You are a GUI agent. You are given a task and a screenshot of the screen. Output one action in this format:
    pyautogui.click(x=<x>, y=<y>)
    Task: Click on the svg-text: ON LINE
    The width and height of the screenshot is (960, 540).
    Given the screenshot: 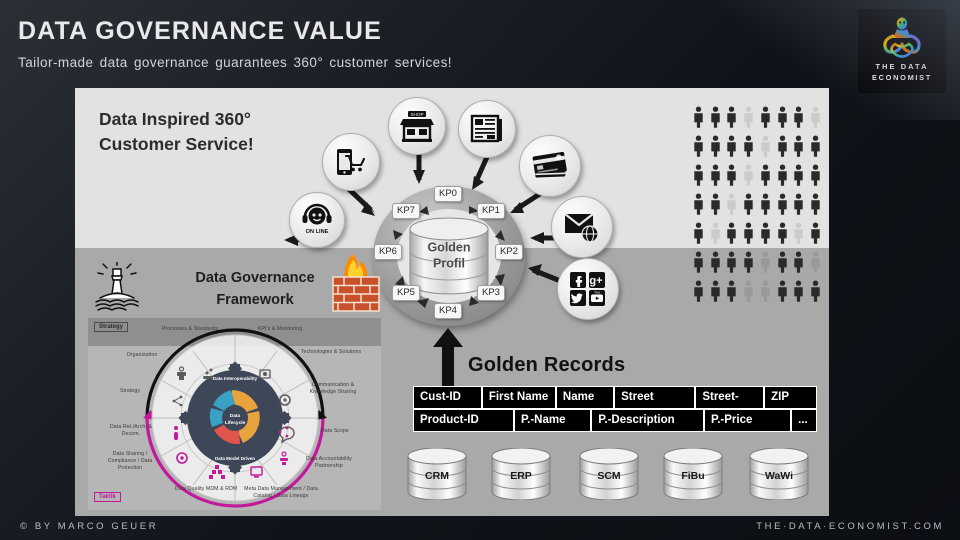 What is the action you would take?
    pyautogui.click(x=317, y=232)
    